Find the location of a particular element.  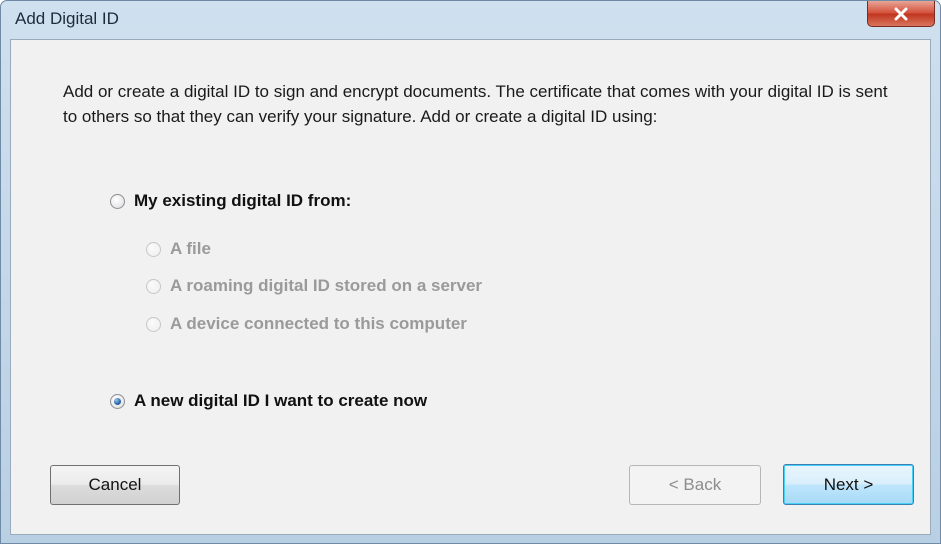

cancel-button: Cancel is located at coordinates (115, 485).